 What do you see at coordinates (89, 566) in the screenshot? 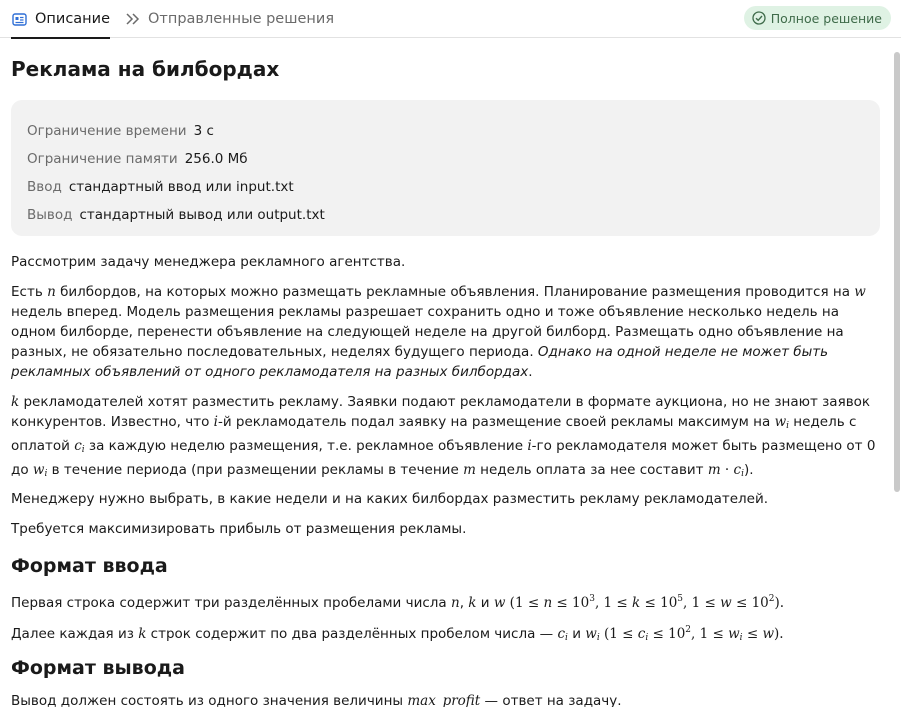
I see `input-format-heading: Формат ввода` at bounding box center [89, 566].